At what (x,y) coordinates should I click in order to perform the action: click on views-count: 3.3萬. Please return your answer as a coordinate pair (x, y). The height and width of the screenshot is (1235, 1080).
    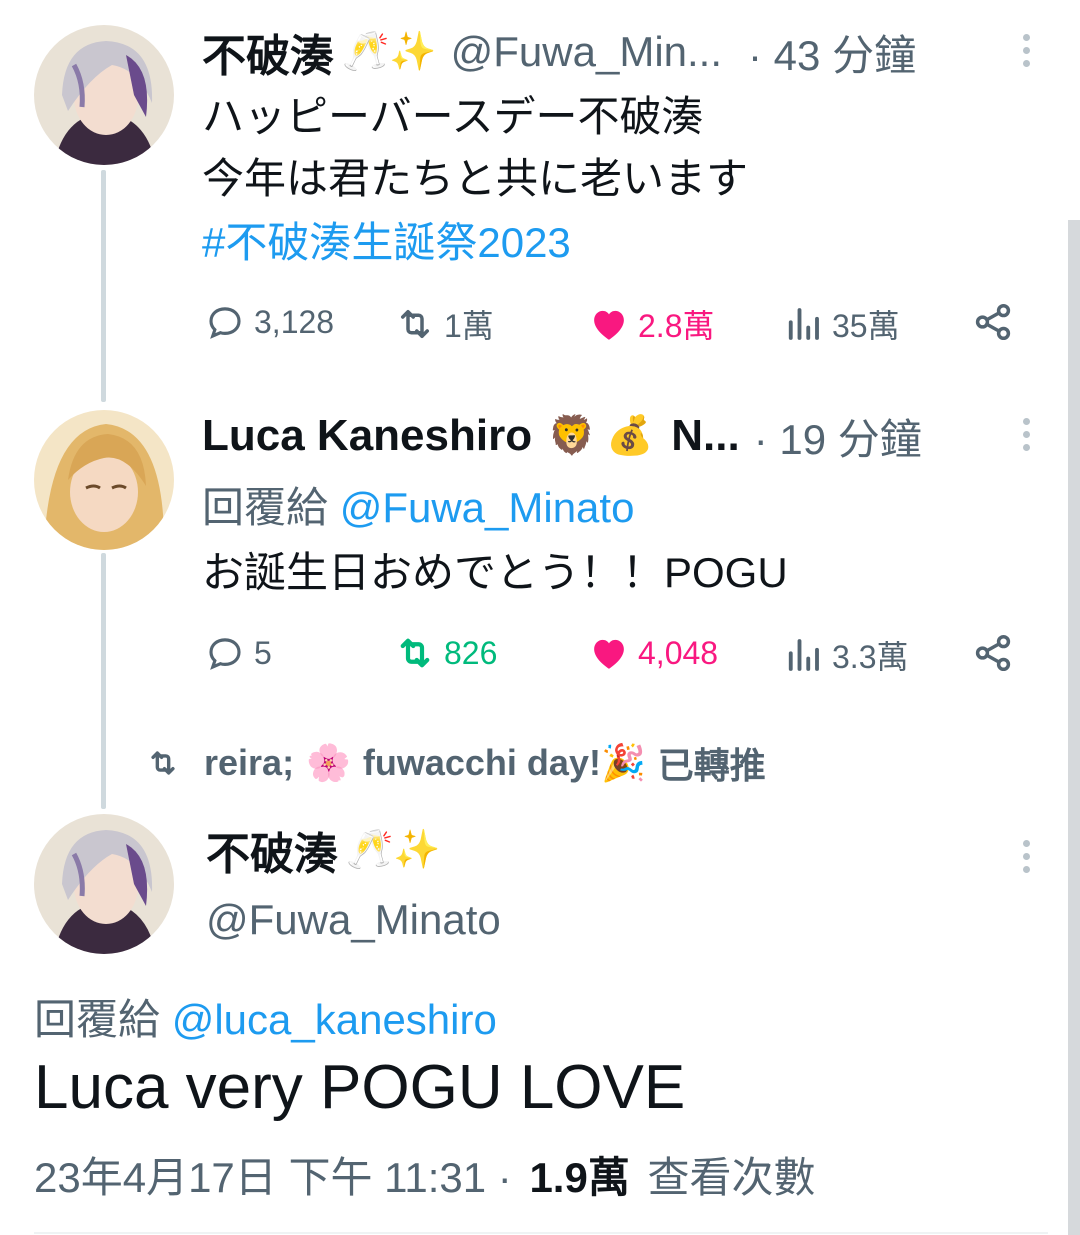
    Looking at the image, I should click on (870, 657).